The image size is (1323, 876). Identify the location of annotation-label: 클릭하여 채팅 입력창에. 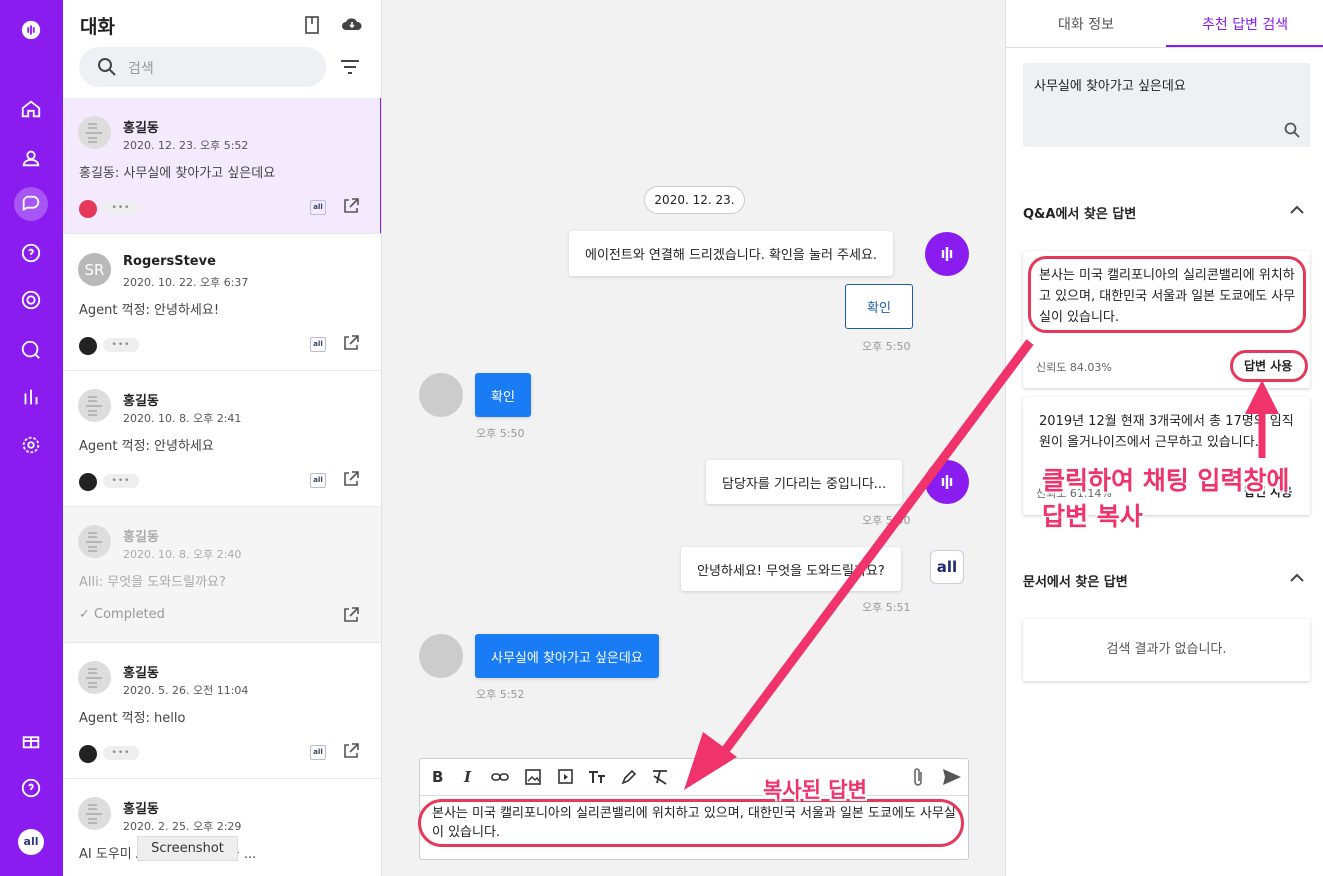
(1166, 480).